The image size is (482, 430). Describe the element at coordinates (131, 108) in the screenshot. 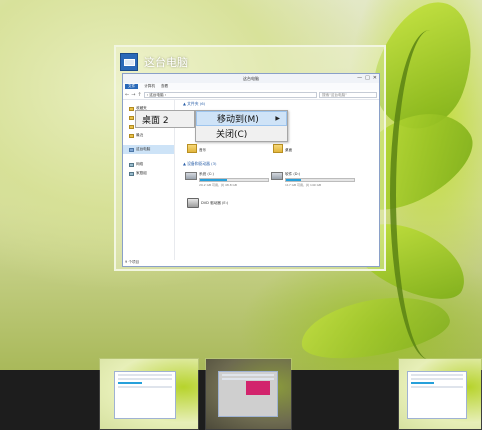

I see `star-icon` at that location.